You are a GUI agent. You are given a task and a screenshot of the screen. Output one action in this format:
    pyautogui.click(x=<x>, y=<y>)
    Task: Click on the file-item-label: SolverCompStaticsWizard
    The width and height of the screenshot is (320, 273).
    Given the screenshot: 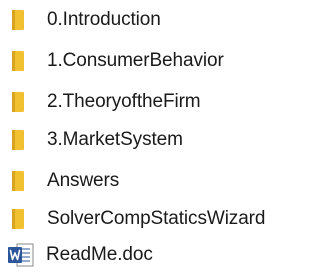 What is the action you would take?
    pyautogui.click(x=156, y=218)
    